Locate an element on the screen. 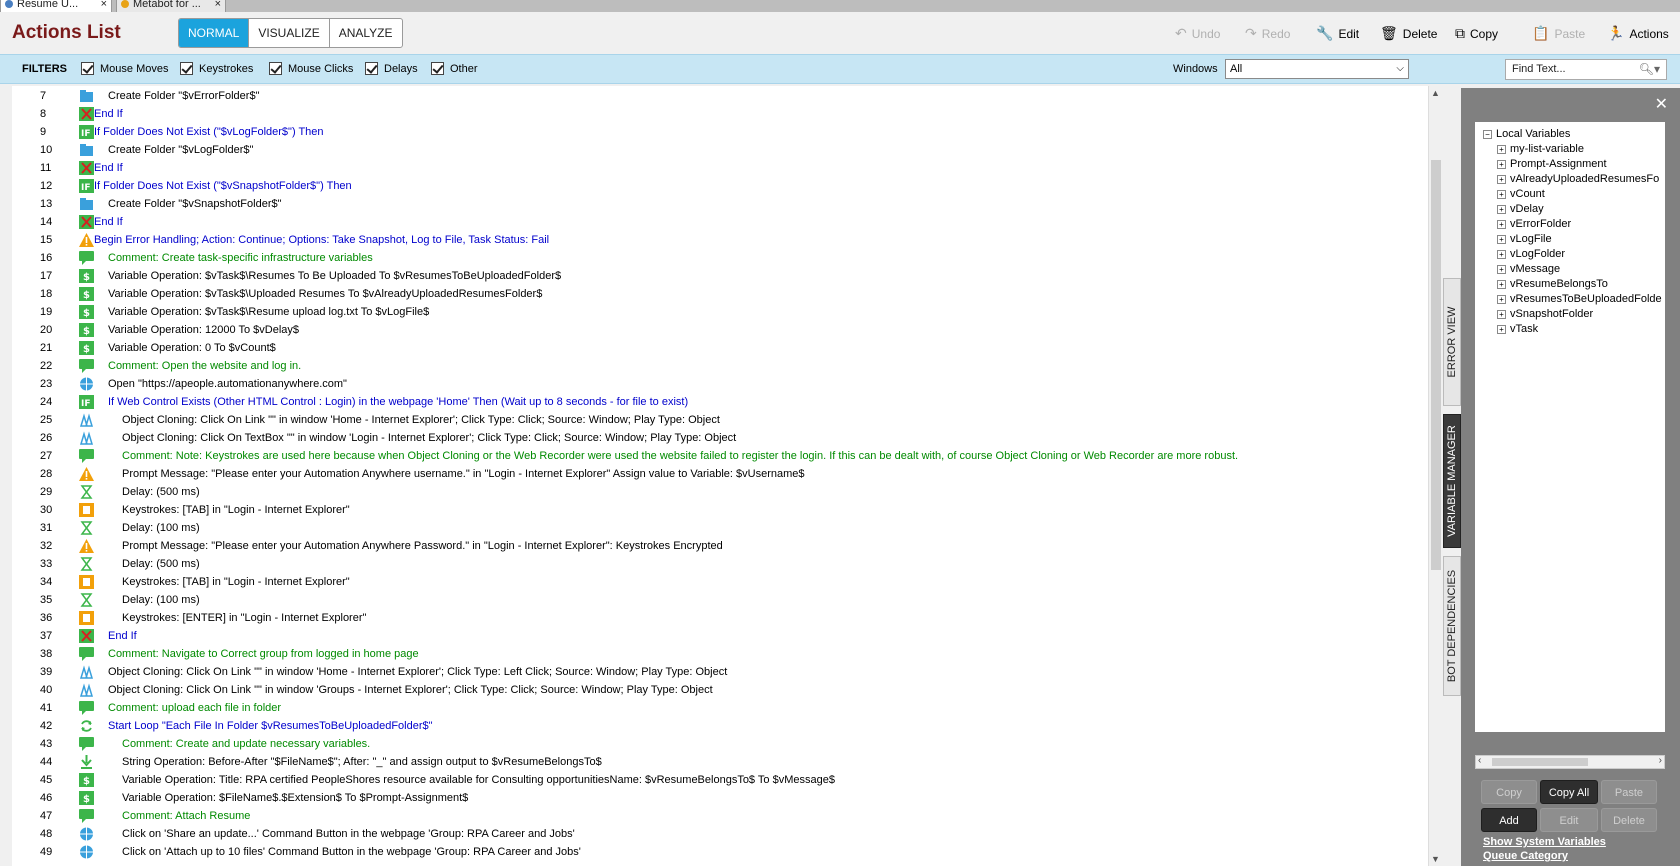 This screenshot has width=1680, height=866. action-list-scrollbar: ▲ ▼ is located at coordinates (1435, 476).